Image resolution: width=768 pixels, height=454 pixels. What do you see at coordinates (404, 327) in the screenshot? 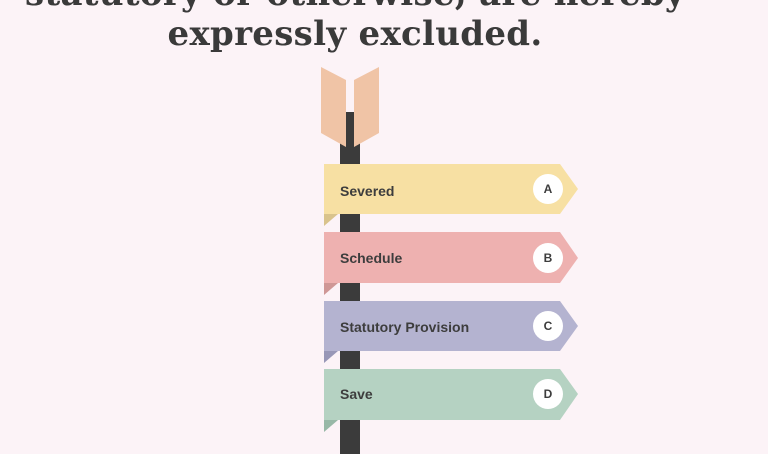
I see `option-c-label: Statutory Provision` at bounding box center [404, 327].